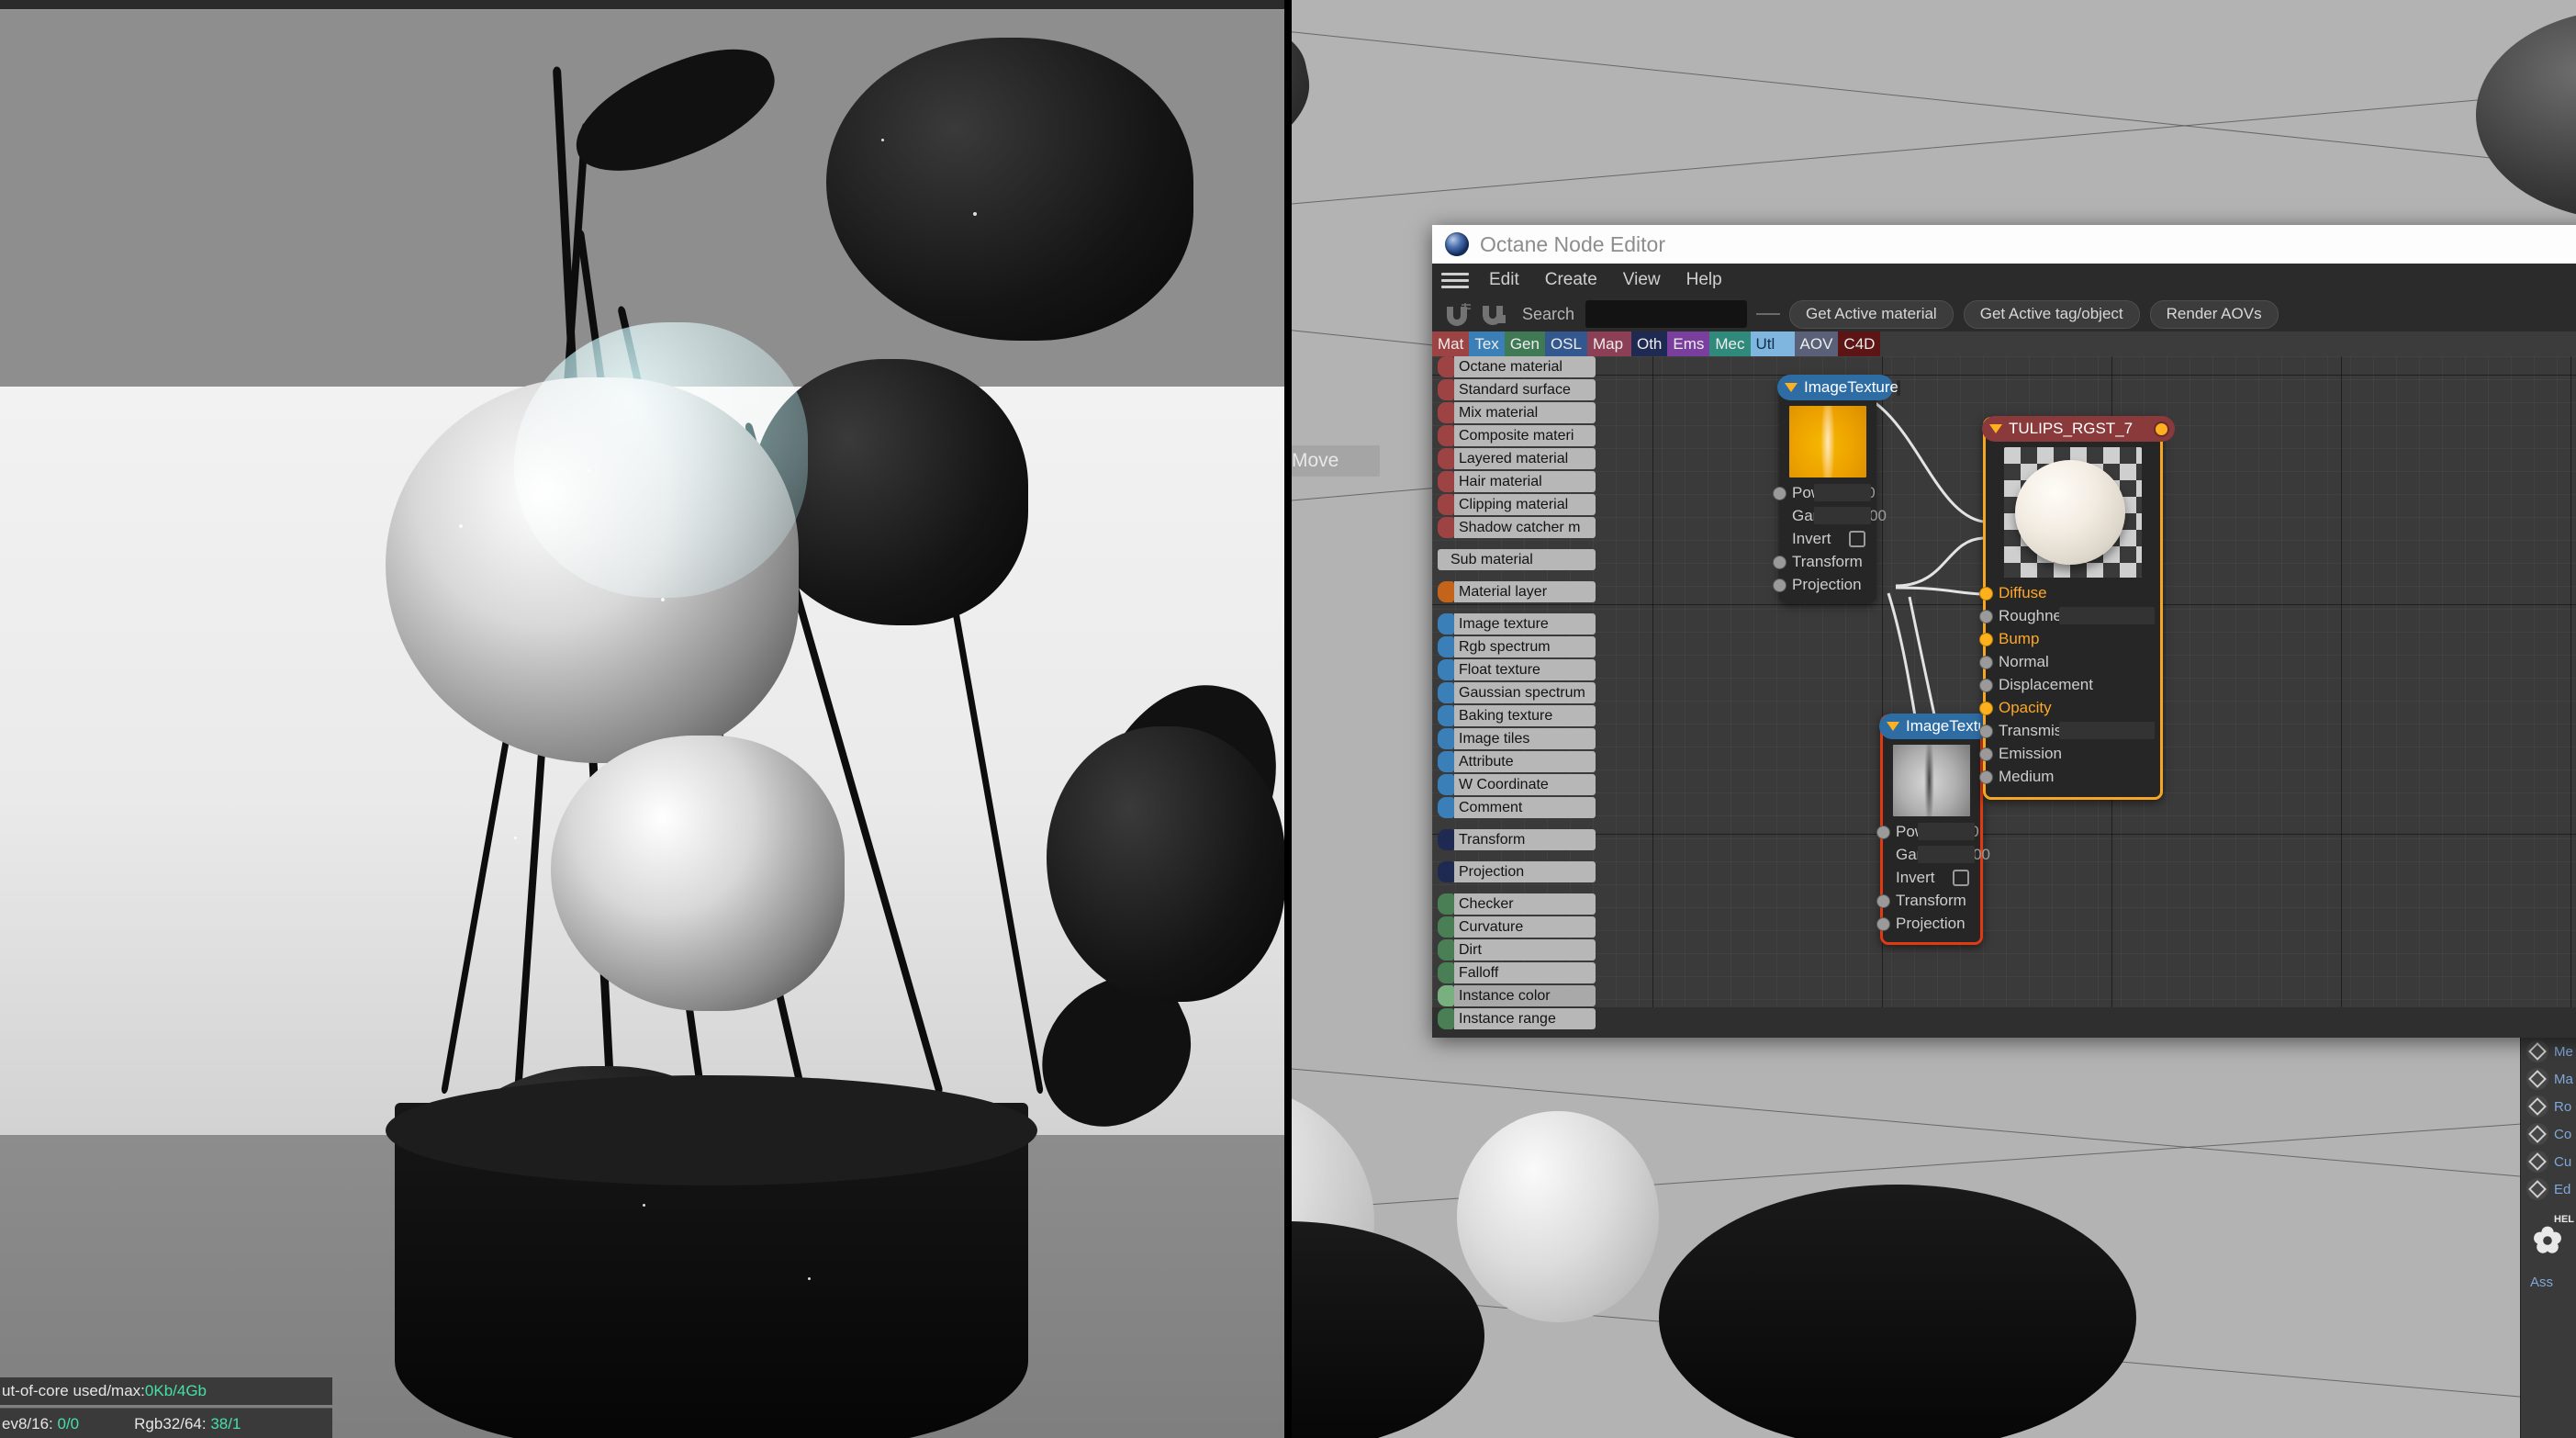 Image resolution: width=2576 pixels, height=1438 pixels. What do you see at coordinates (2004, 244) in the screenshot?
I see `window-titlebar: Octane Node Editor` at bounding box center [2004, 244].